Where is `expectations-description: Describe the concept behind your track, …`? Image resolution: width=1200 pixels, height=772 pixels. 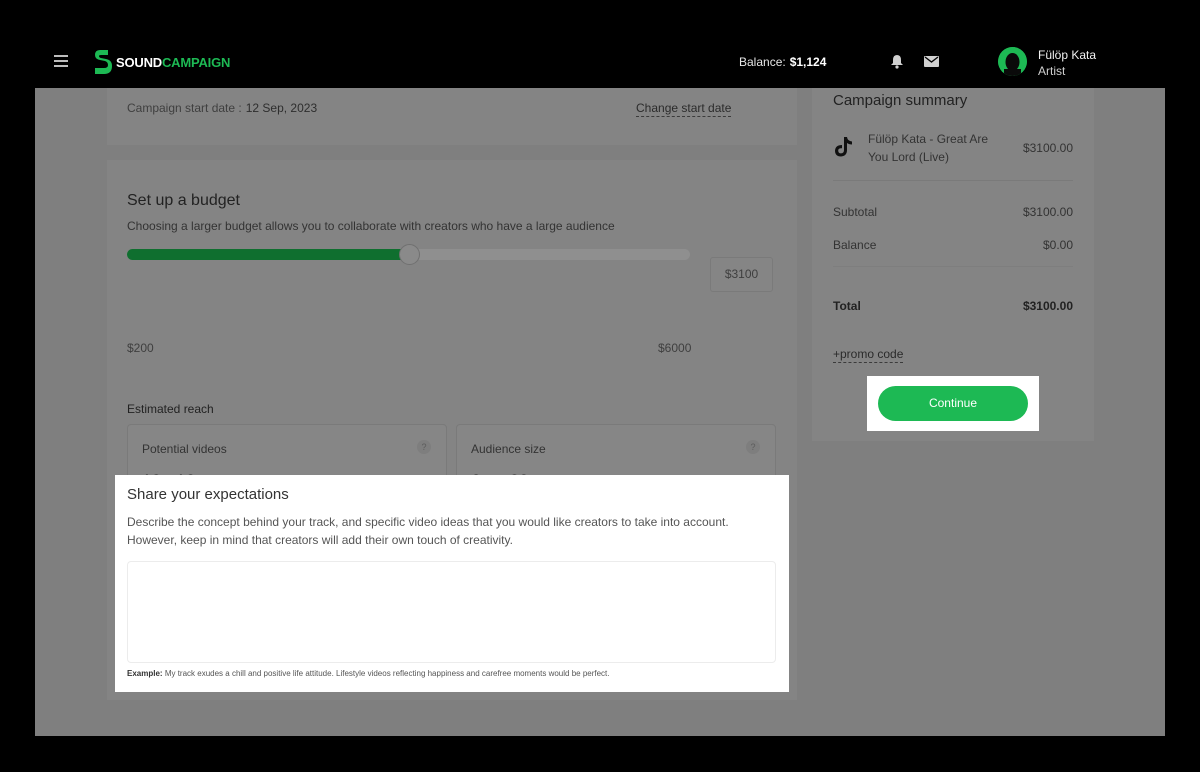
expectations-description: Describe the concept behind your track, … is located at coordinates (428, 531).